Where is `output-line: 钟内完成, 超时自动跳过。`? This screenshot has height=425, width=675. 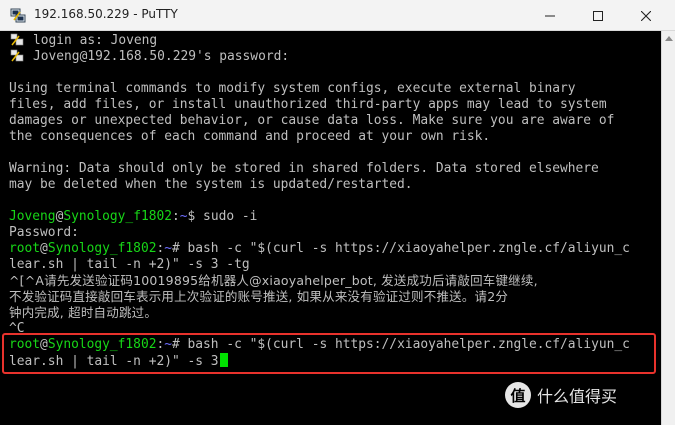 output-line: 钟内完成, 超时自动跳过。 is located at coordinates (83, 312).